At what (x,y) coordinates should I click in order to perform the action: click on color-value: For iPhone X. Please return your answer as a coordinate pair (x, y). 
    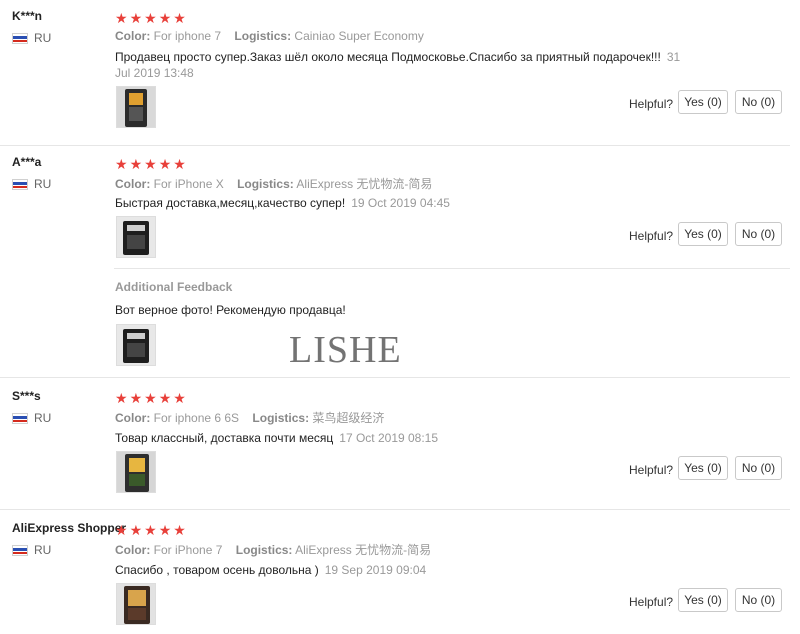
    Looking at the image, I should click on (188, 184).